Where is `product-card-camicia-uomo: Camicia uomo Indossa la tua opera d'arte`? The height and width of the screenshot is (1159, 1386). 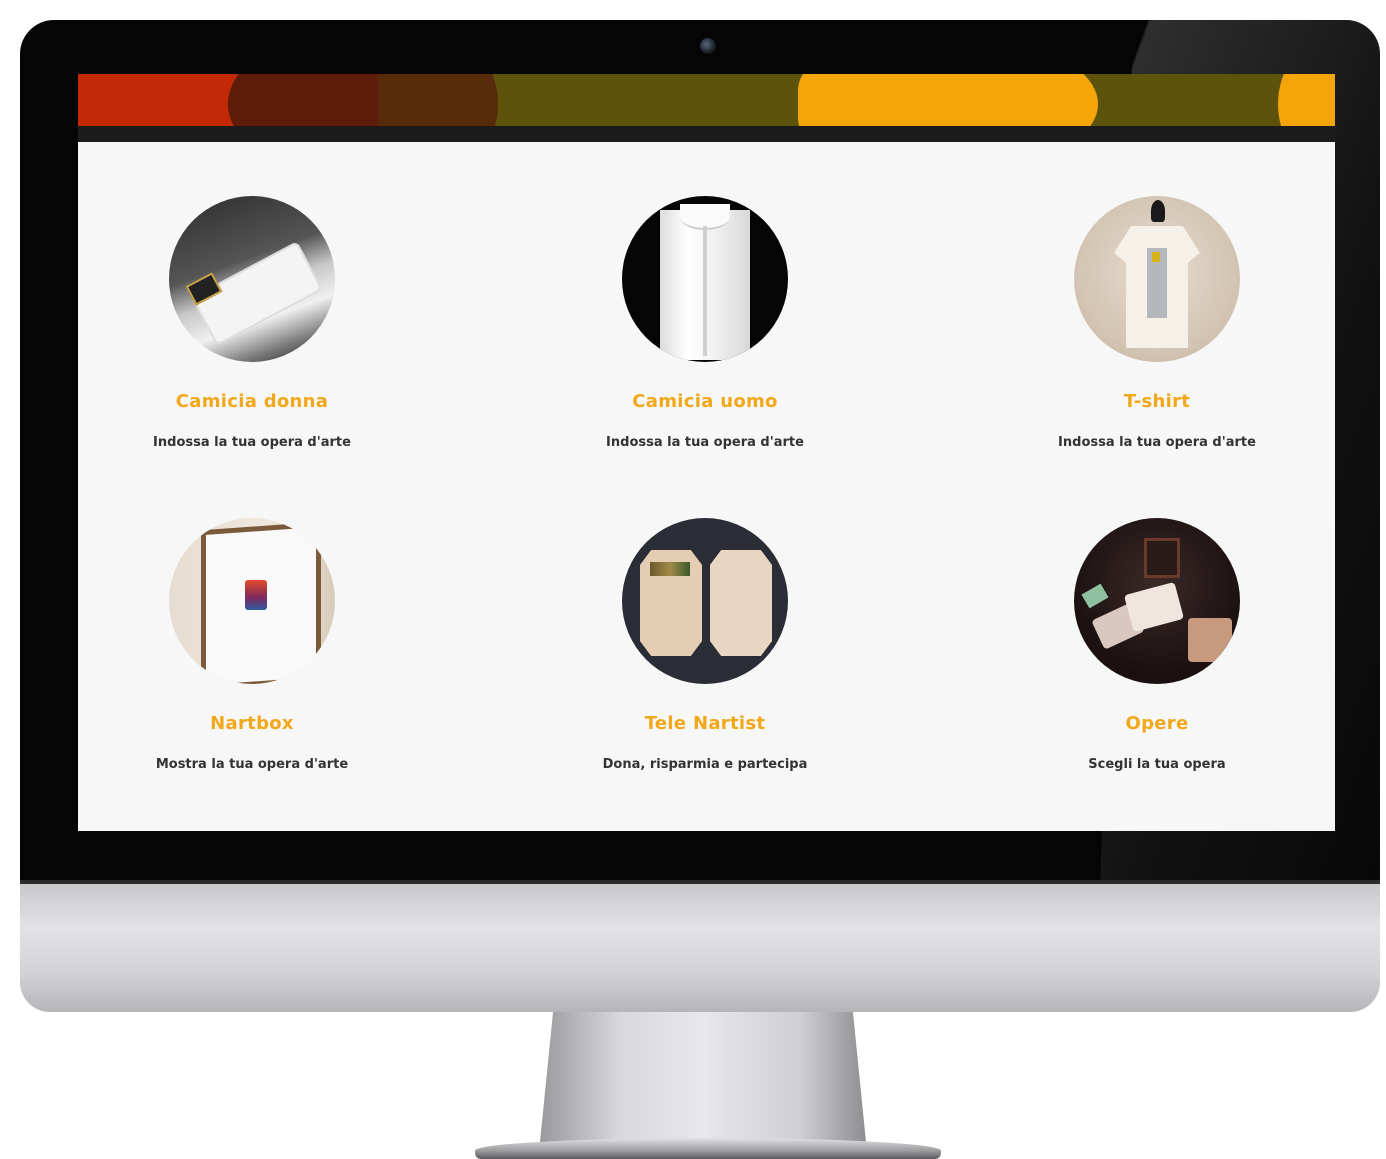 product-card-camicia-uomo: Camicia uomo Indossa la tua opera d'arte is located at coordinates (705, 323).